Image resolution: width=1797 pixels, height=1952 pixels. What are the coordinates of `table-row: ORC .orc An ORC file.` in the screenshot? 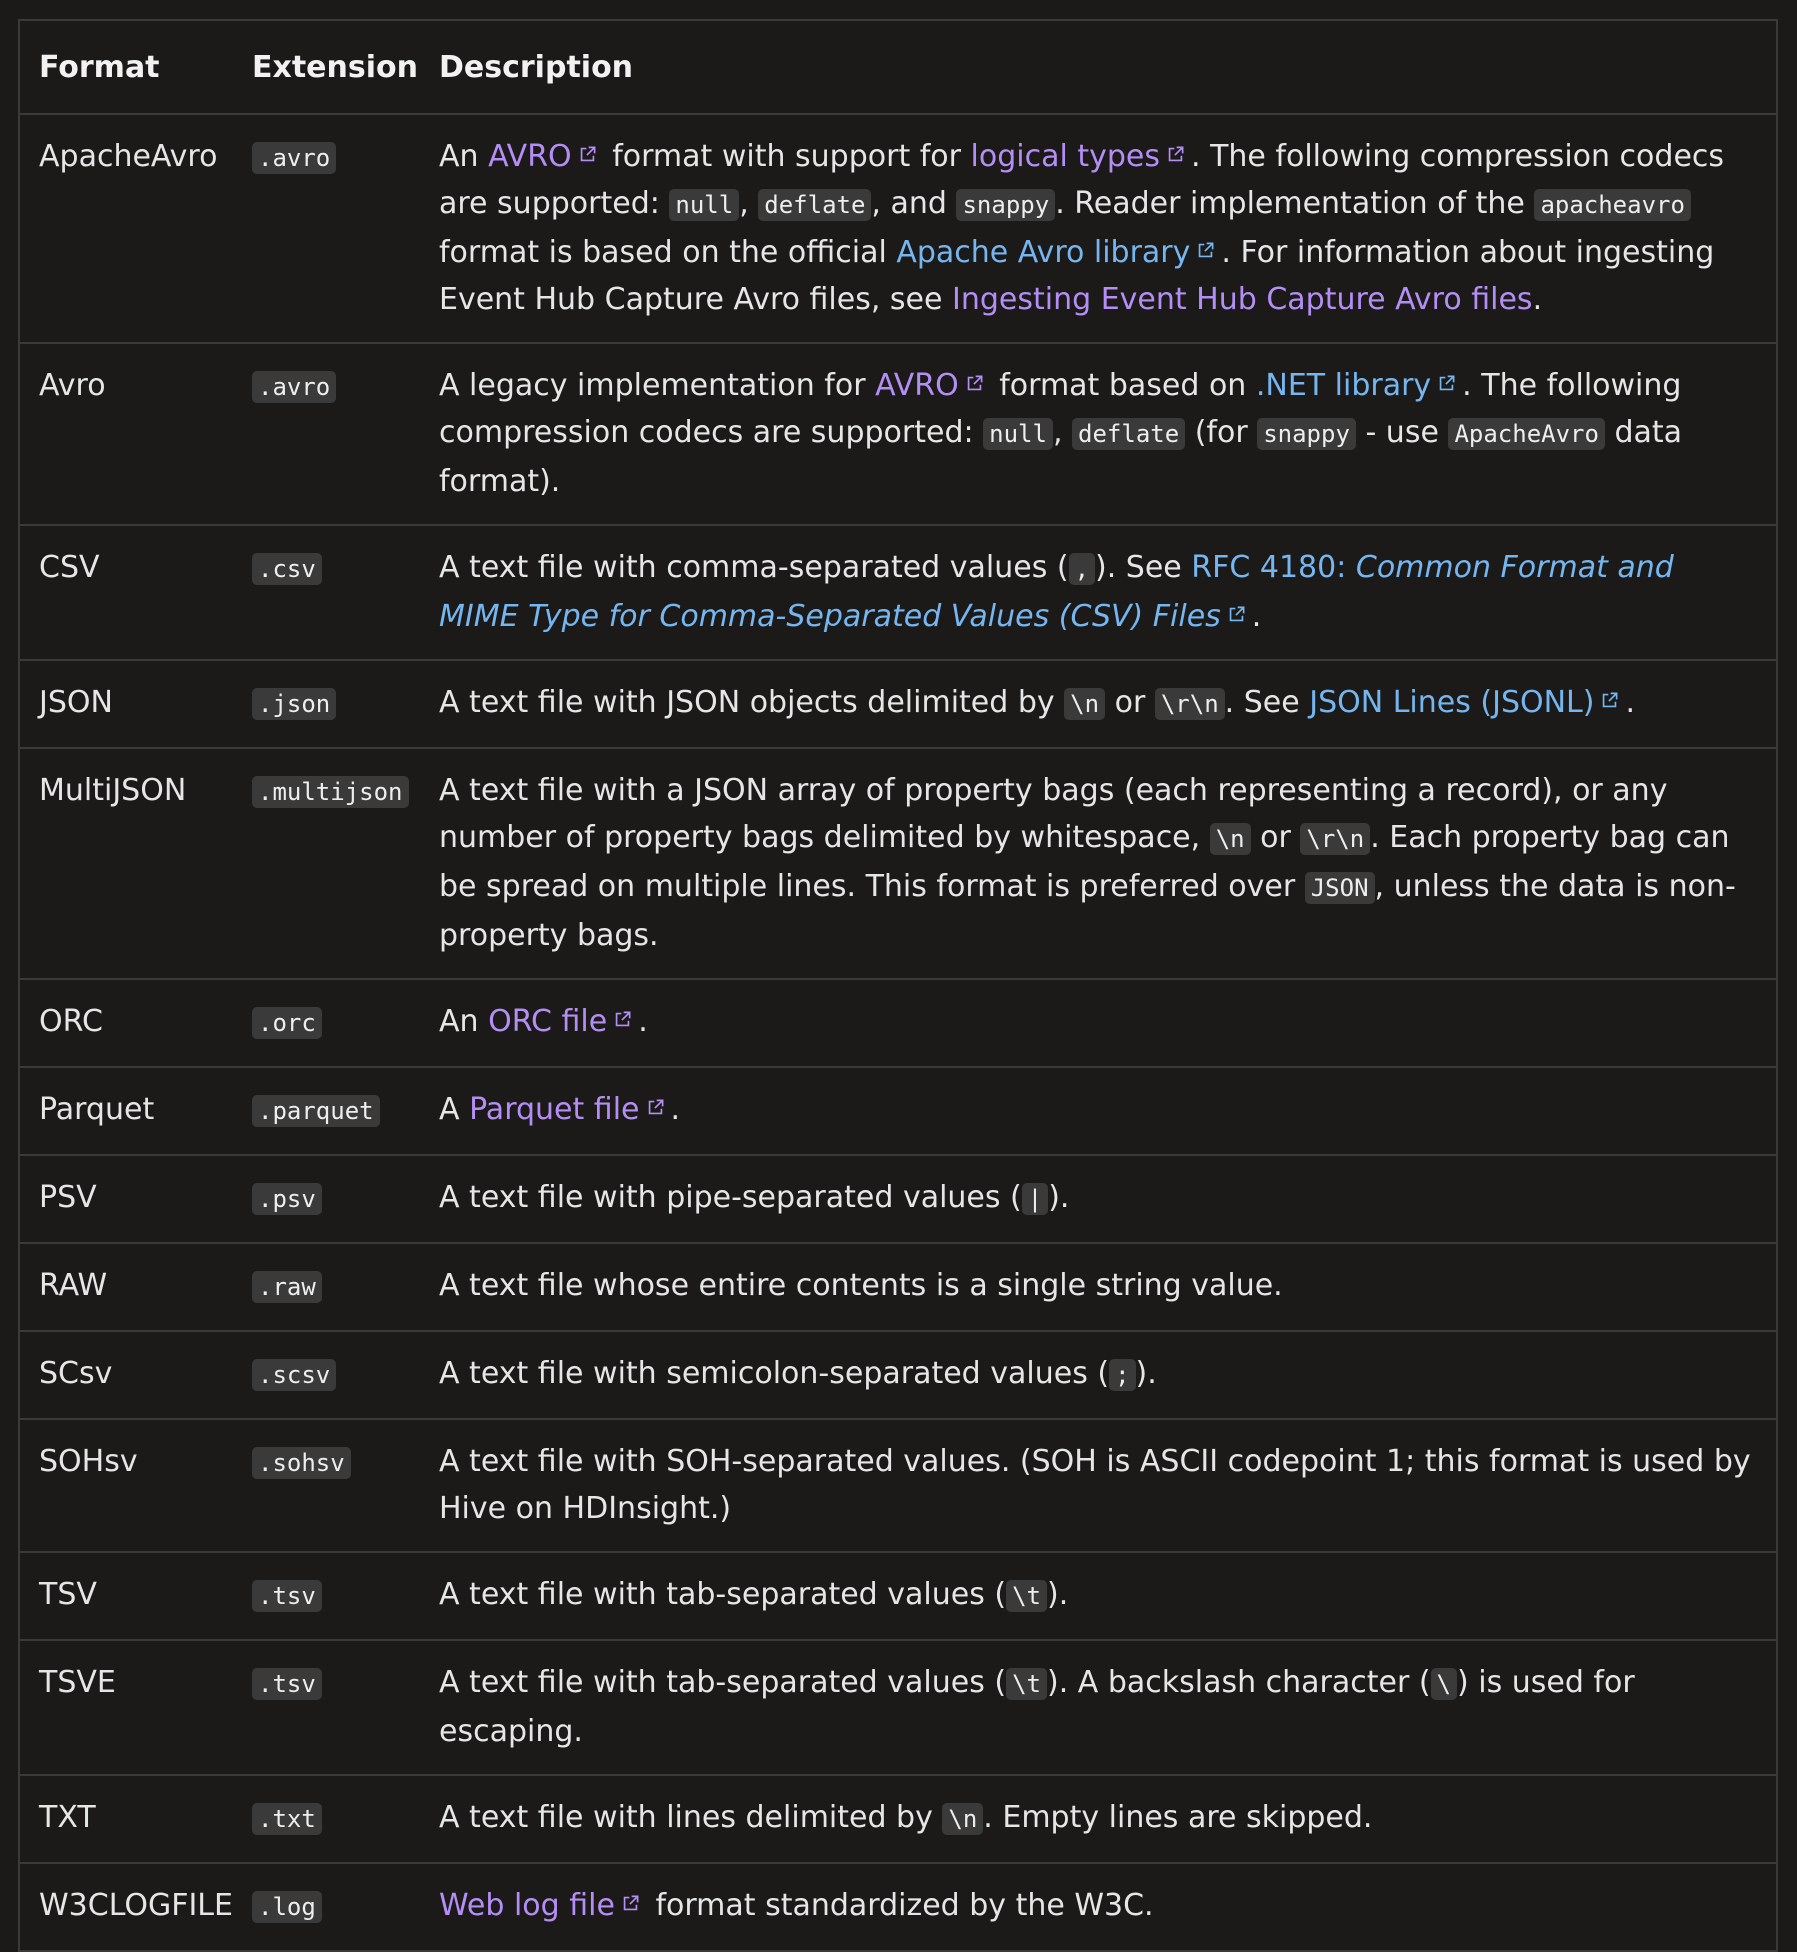 It's located at (898, 1022).